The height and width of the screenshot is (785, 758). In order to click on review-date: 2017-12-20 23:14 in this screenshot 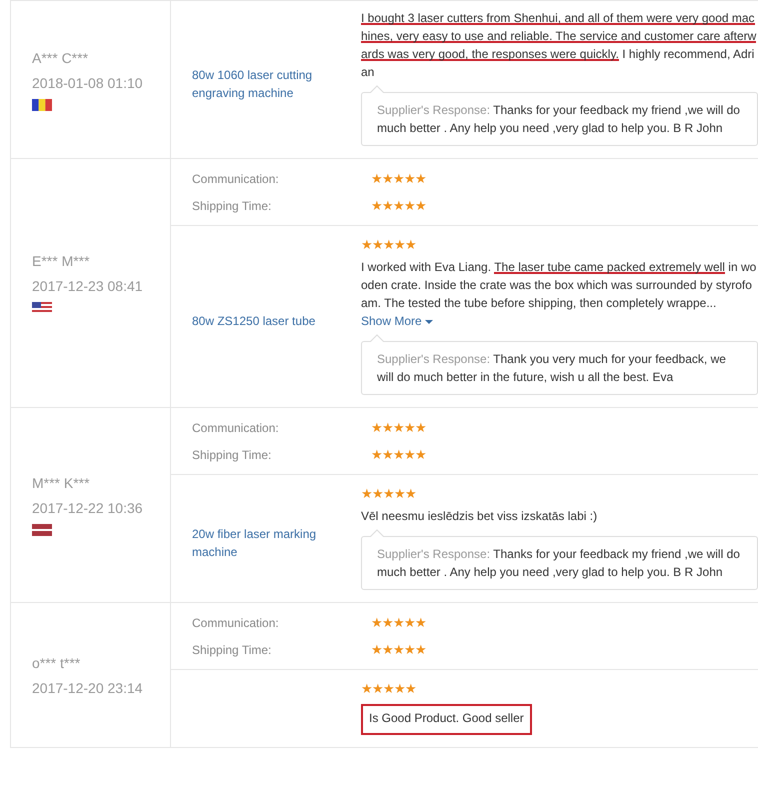, I will do `click(88, 687)`.